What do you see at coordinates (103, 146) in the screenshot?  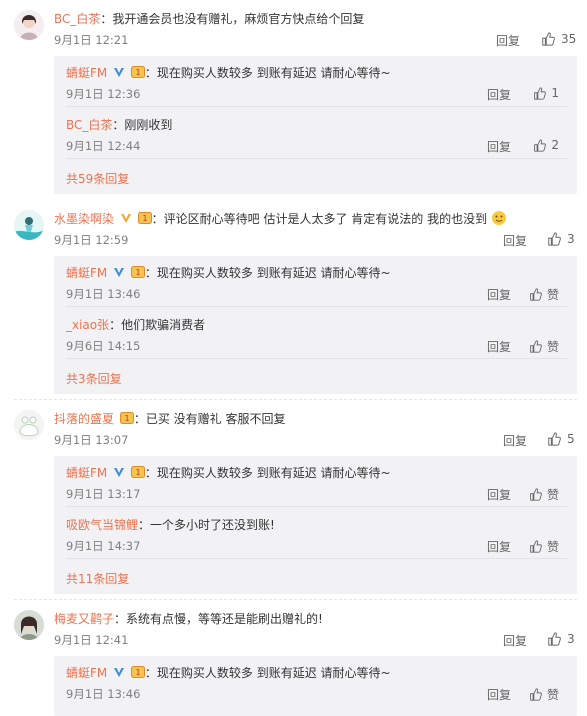 I see `timestamp: 9月1日 12:44` at bounding box center [103, 146].